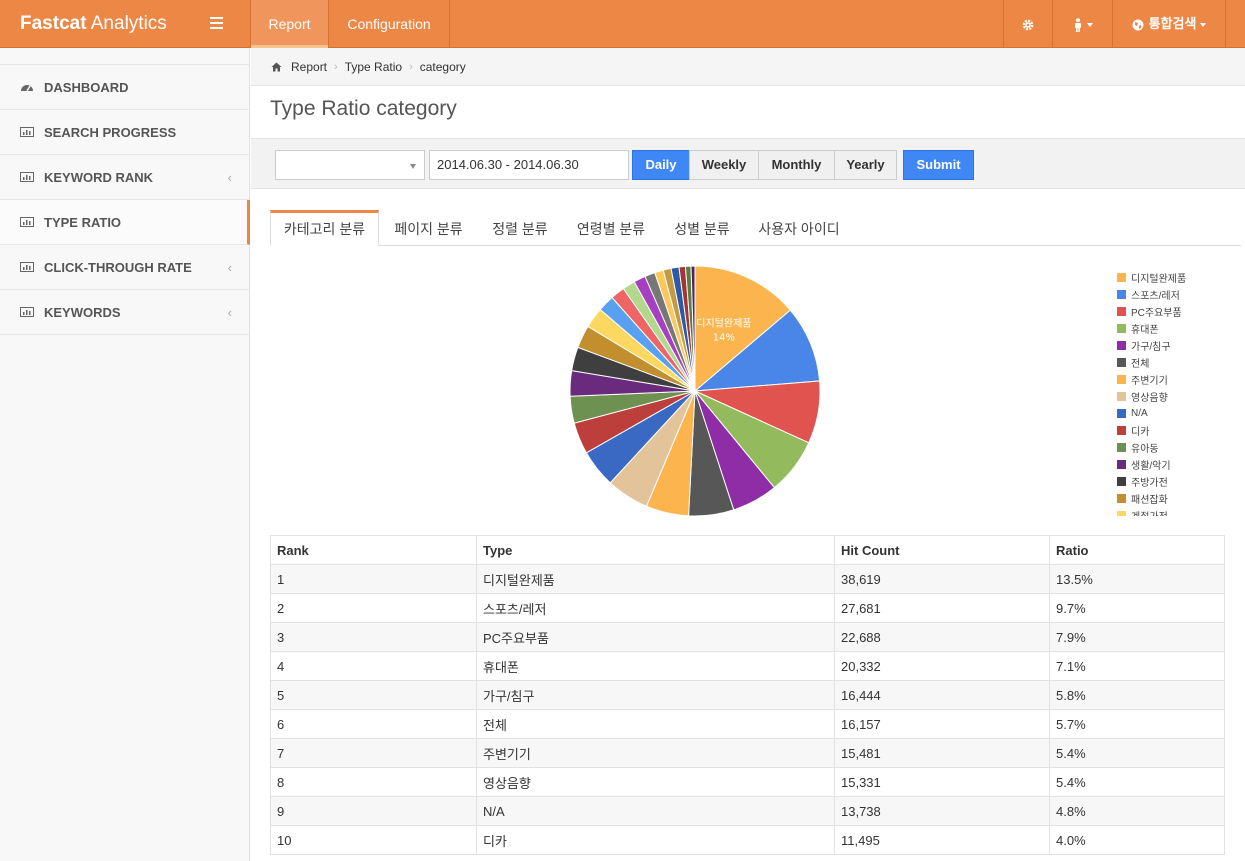  Describe the element at coordinates (942, 637) in the screenshot. I see `cell-hit-count: 22,688` at that location.